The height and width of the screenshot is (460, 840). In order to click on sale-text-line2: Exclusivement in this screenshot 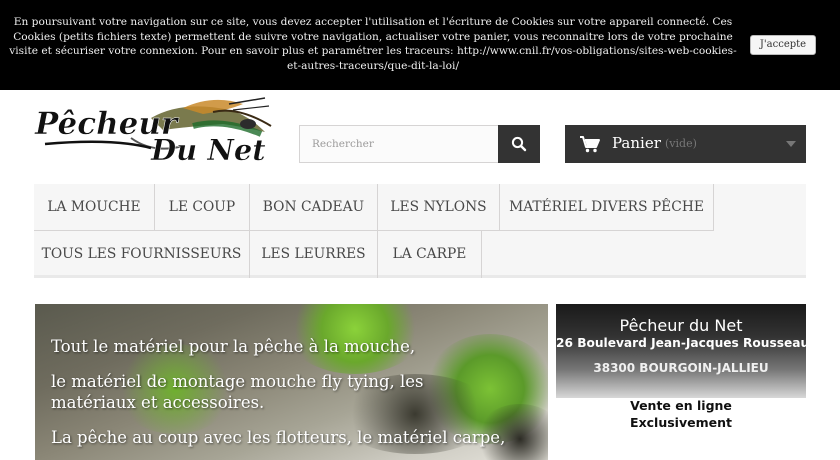, I will do `click(681, 422)`.